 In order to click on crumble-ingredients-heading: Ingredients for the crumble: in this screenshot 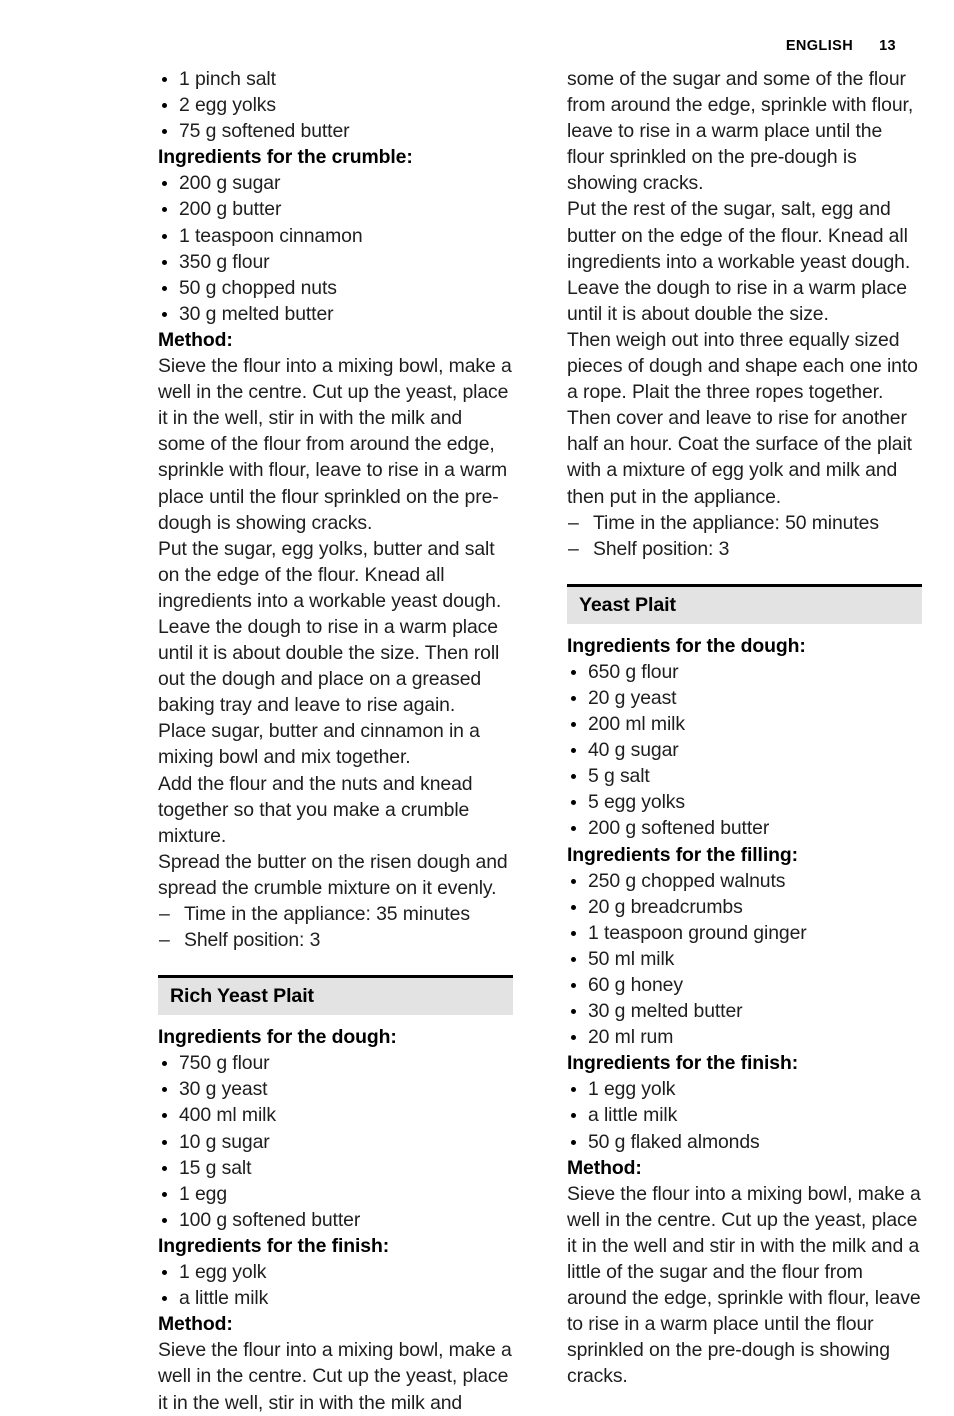, I will do `click(285, 157)`.